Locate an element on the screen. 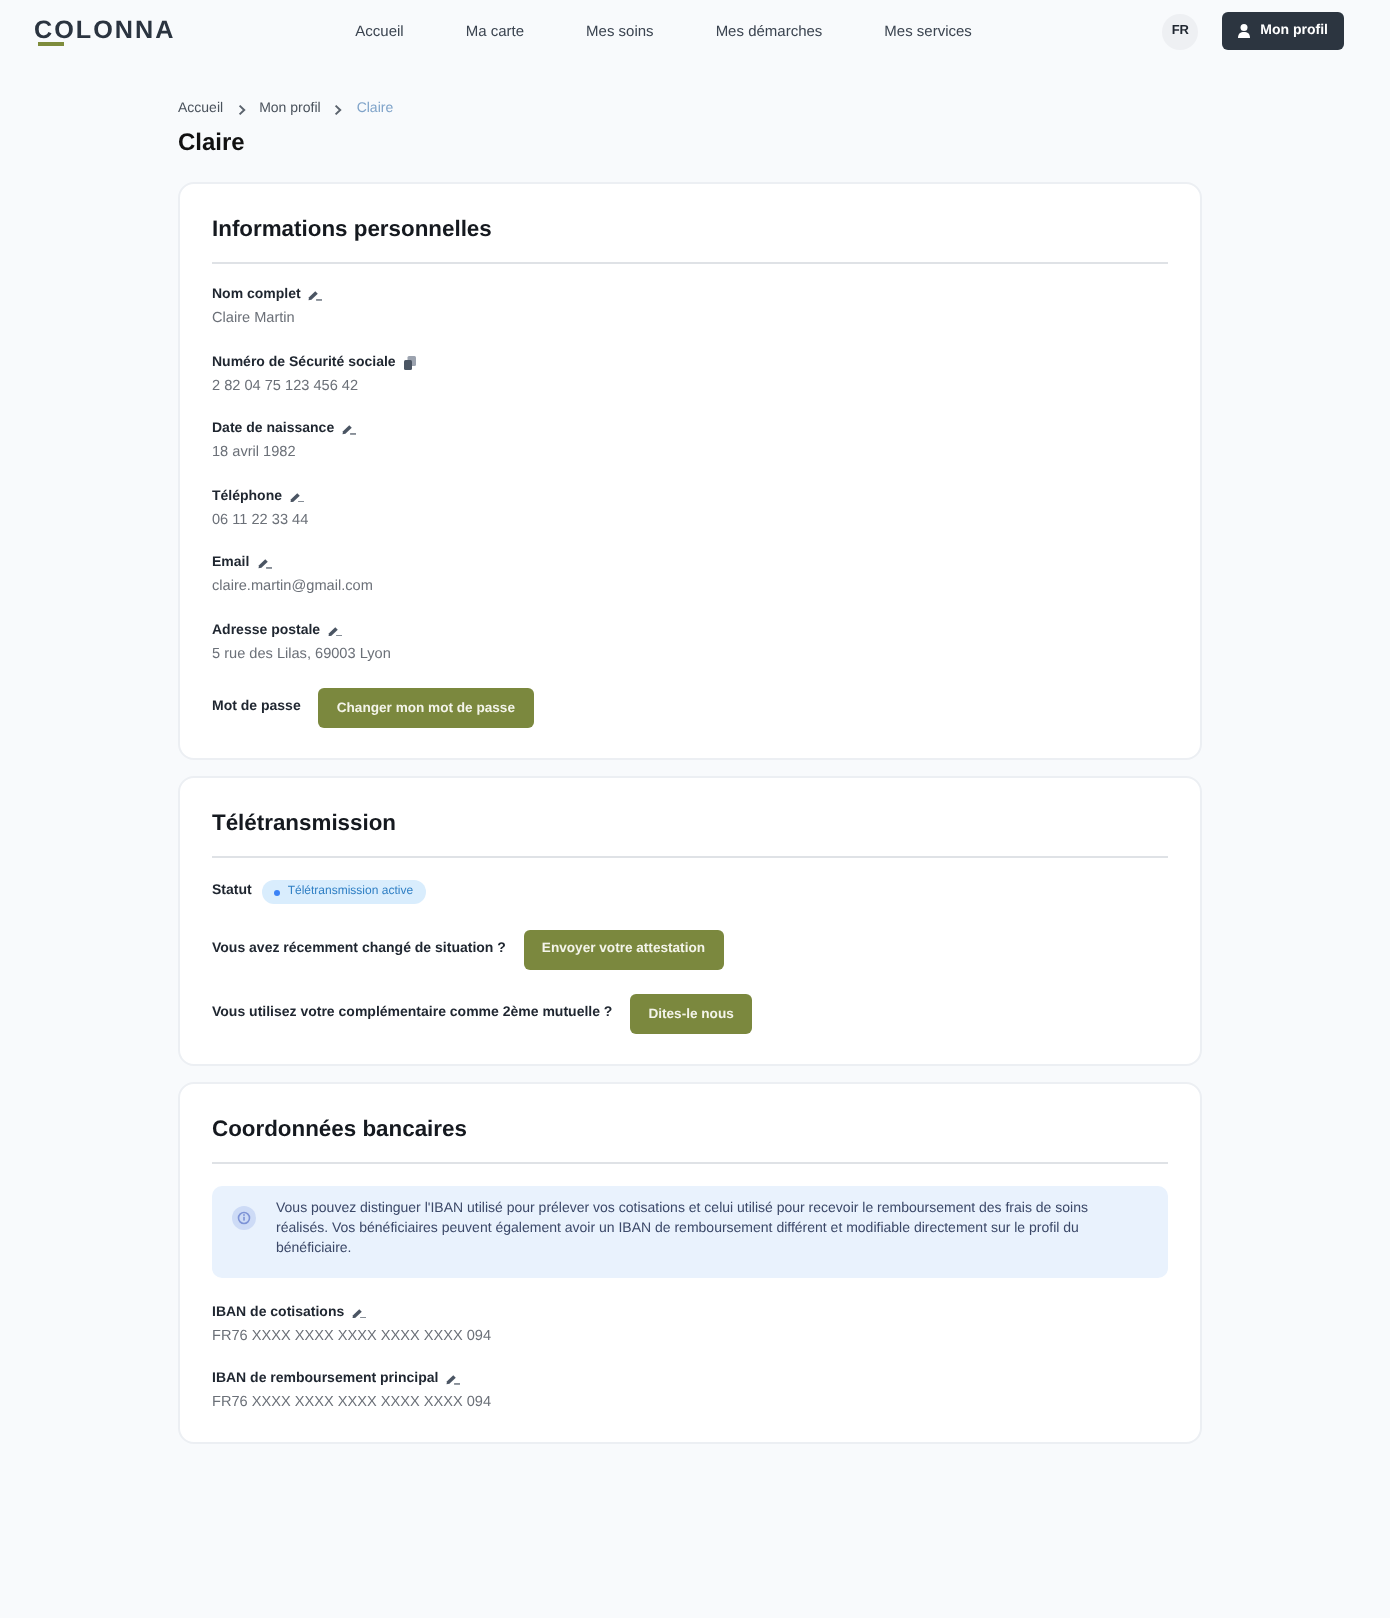 The image size is (1390, 1618). info-icon is located at coordinates (244, 1218).